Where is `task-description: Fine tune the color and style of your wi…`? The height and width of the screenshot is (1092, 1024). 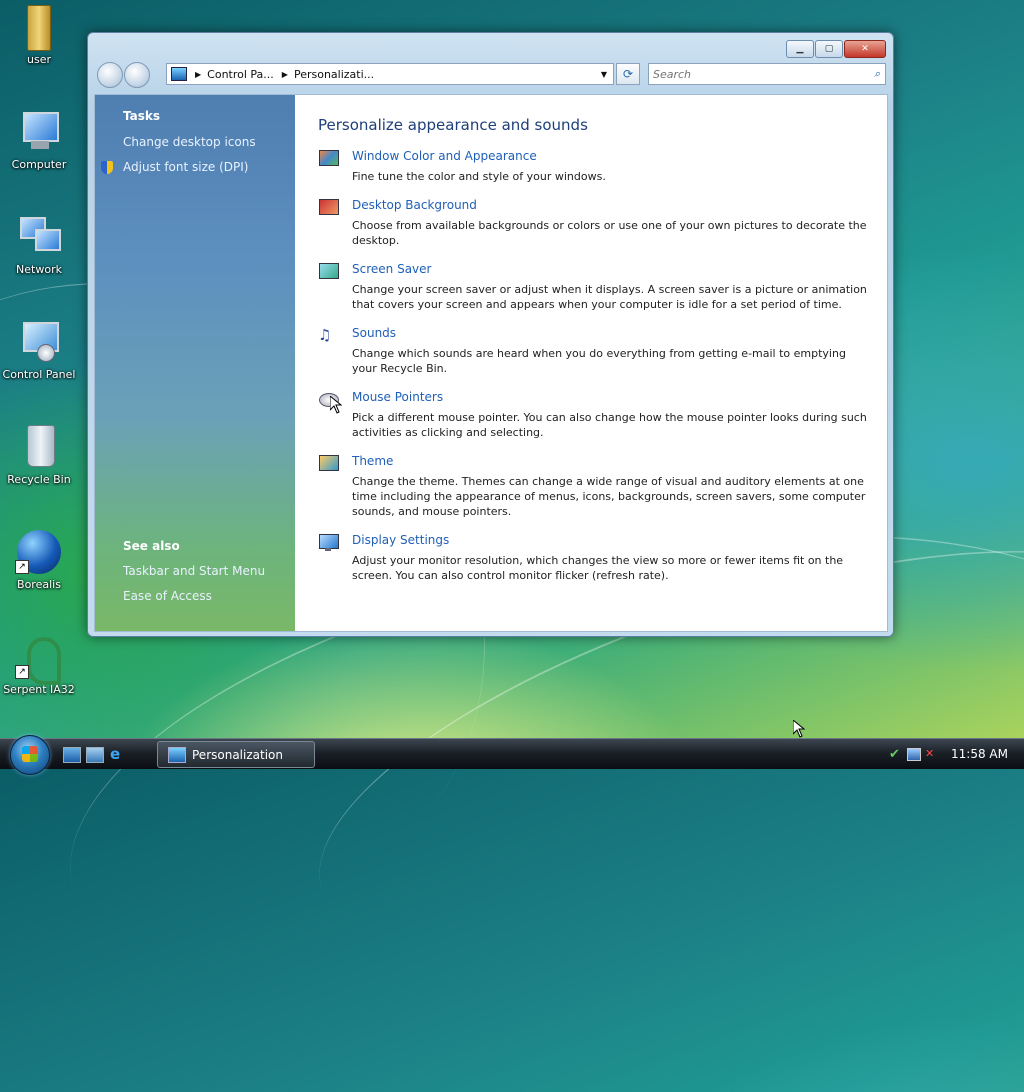 task-description: Fine tune the color and style of your wi… is located at coordinates (479, 176).